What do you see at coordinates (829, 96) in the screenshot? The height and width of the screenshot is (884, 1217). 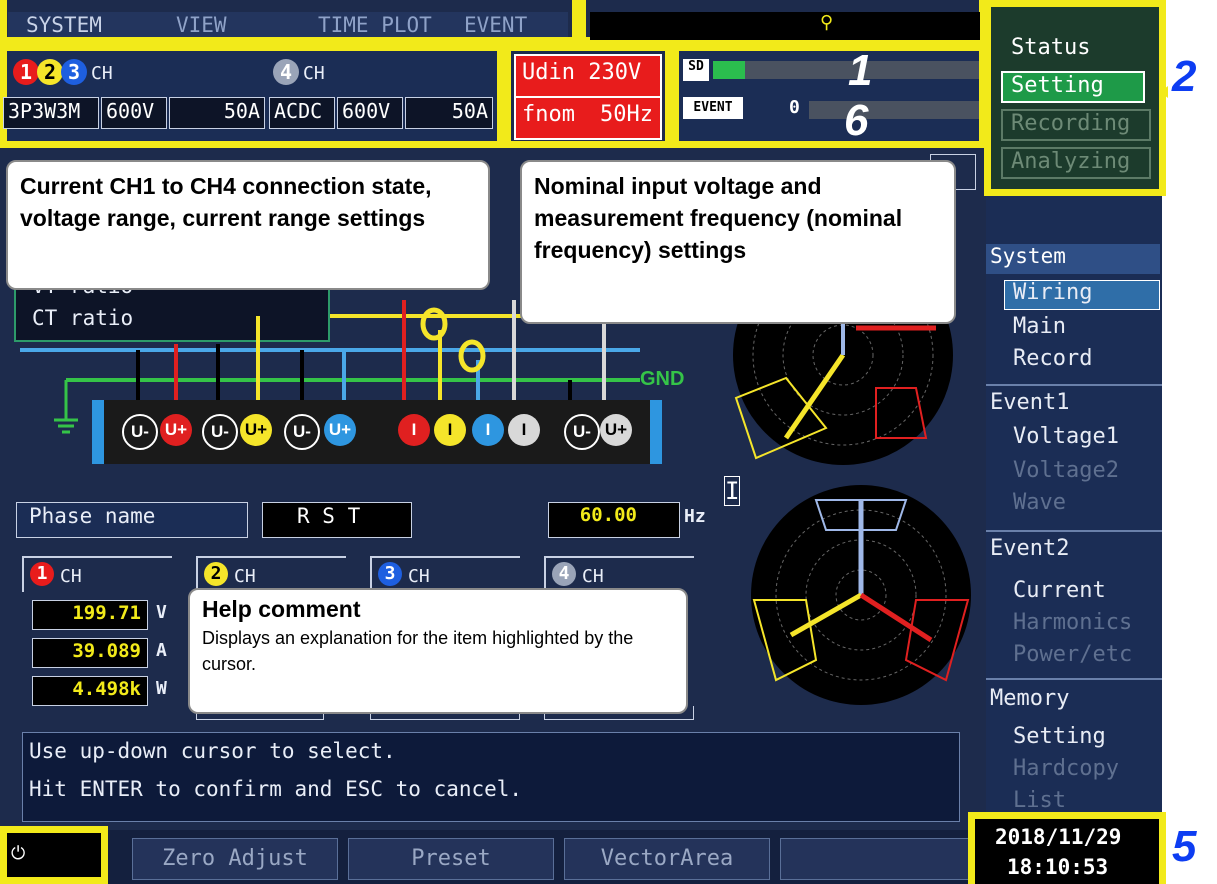 I see `indicator-panel: SD EVENT 0` at bounding box center [829, 96].